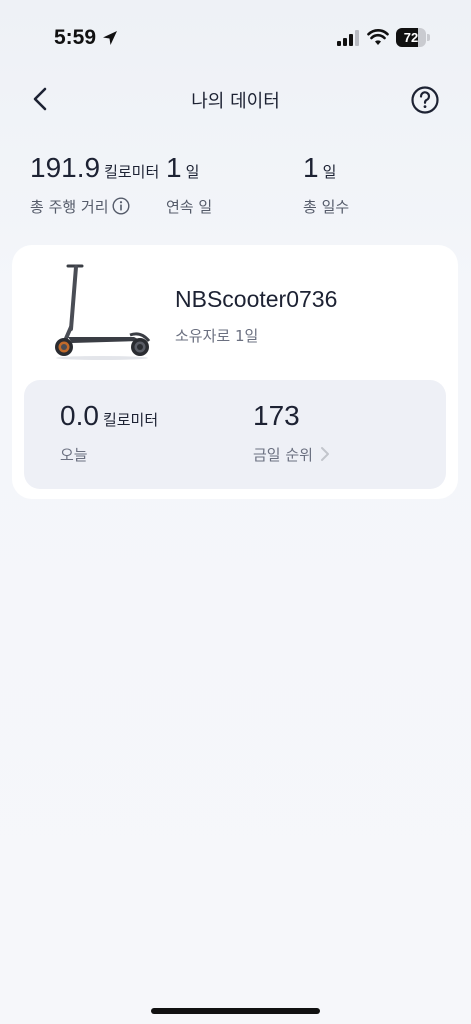 Image resolution: width=471 pixels, height=1024 pixels. What do you see at coordinates (283, 455) in the screenshot?
I see `today-rank-label-text: 금일 순위` at bounding box center [283, 455].